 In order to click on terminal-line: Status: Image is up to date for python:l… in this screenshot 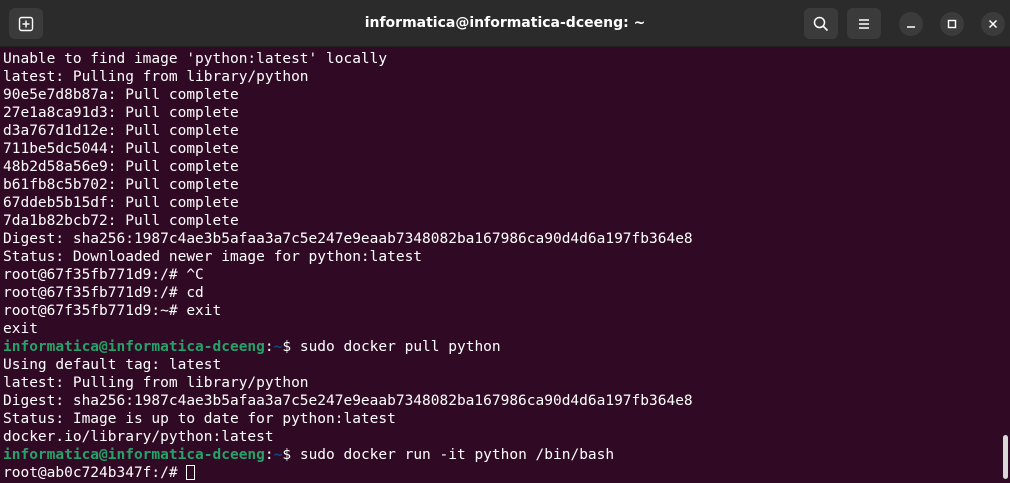, I will do `click(199, 419)`.